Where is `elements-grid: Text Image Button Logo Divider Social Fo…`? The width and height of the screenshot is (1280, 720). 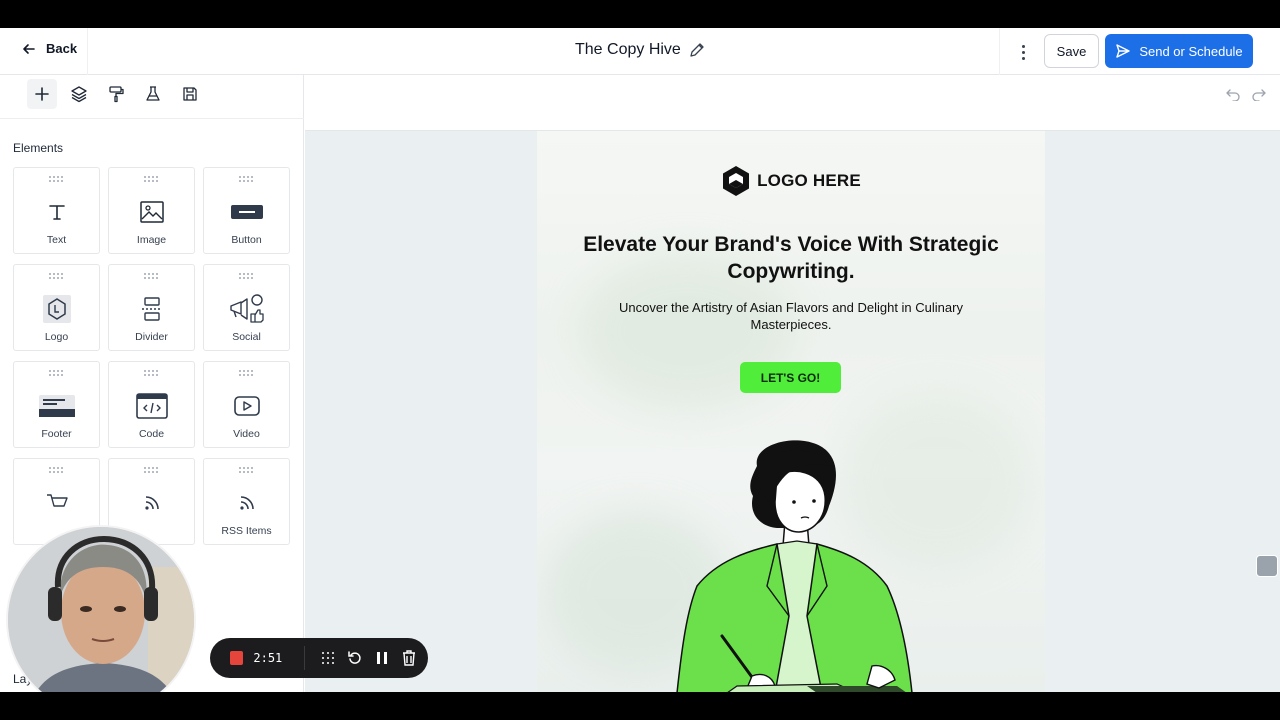
elements-grid: Text Image Button Logo Divider Social Fo… is located at coordinates (151, 356).